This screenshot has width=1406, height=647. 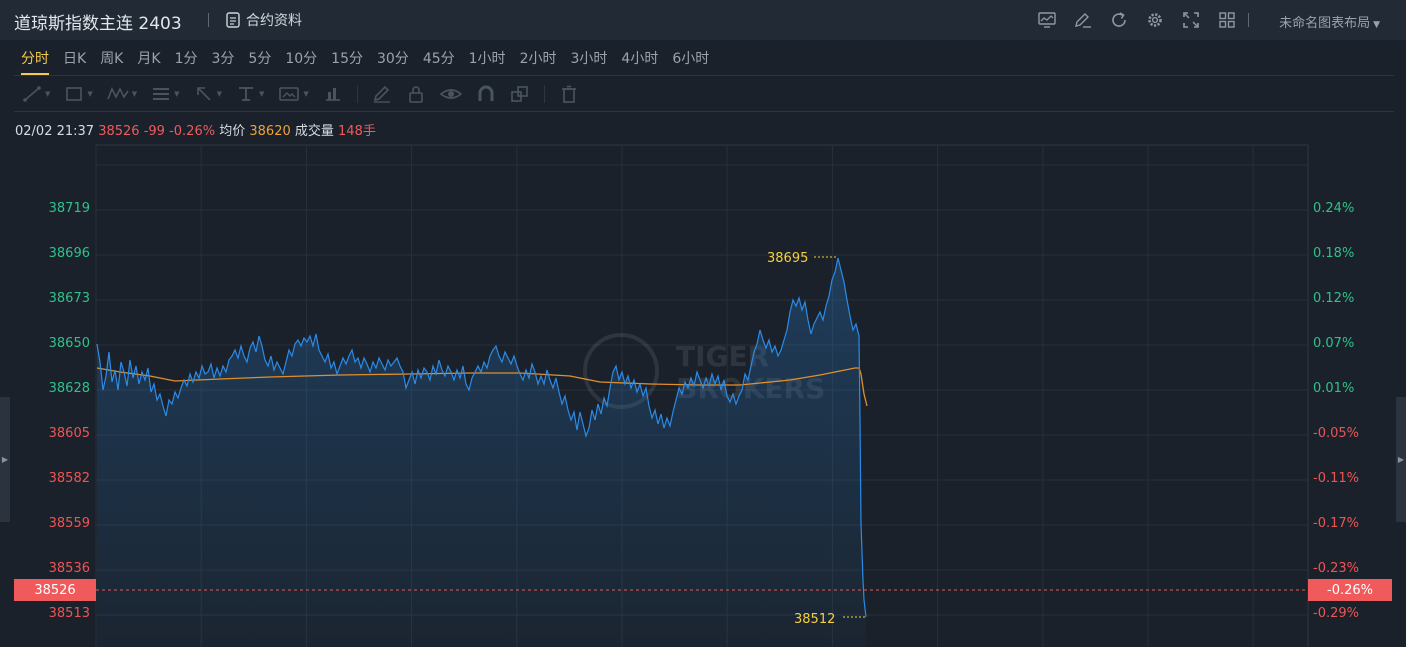 I want to click on period-tab-5: 3分, so click(x=222, y=59).